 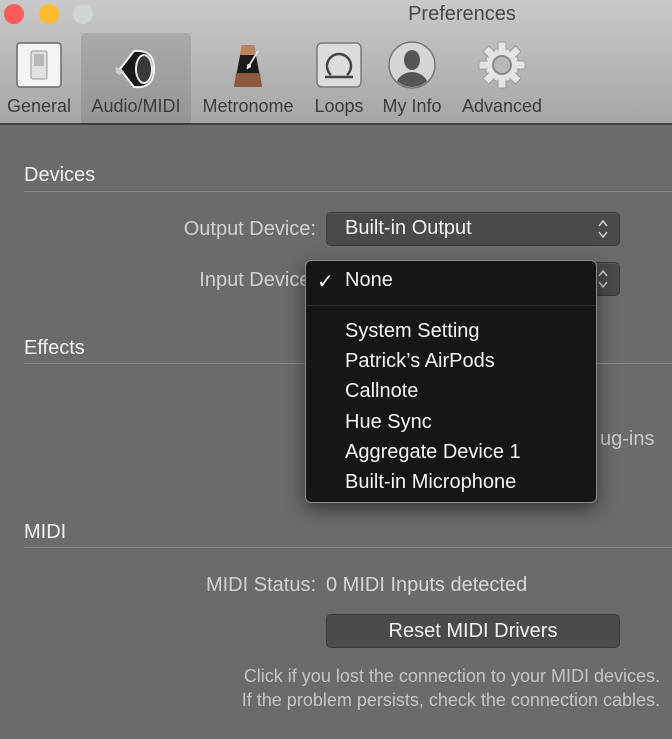 I want to click on tab-label: Audio/MIDI, so click(x=136, y=106).